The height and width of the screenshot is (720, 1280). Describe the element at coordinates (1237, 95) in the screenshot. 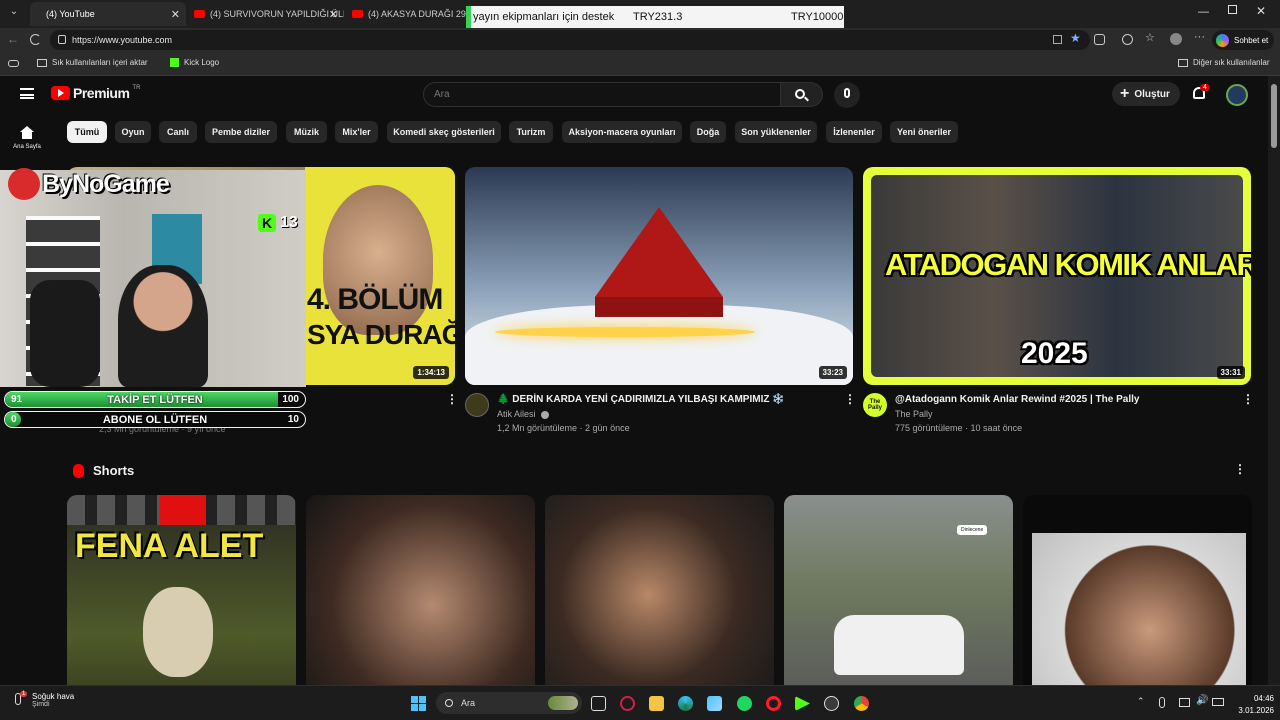

I see `account-avatar` at that location.